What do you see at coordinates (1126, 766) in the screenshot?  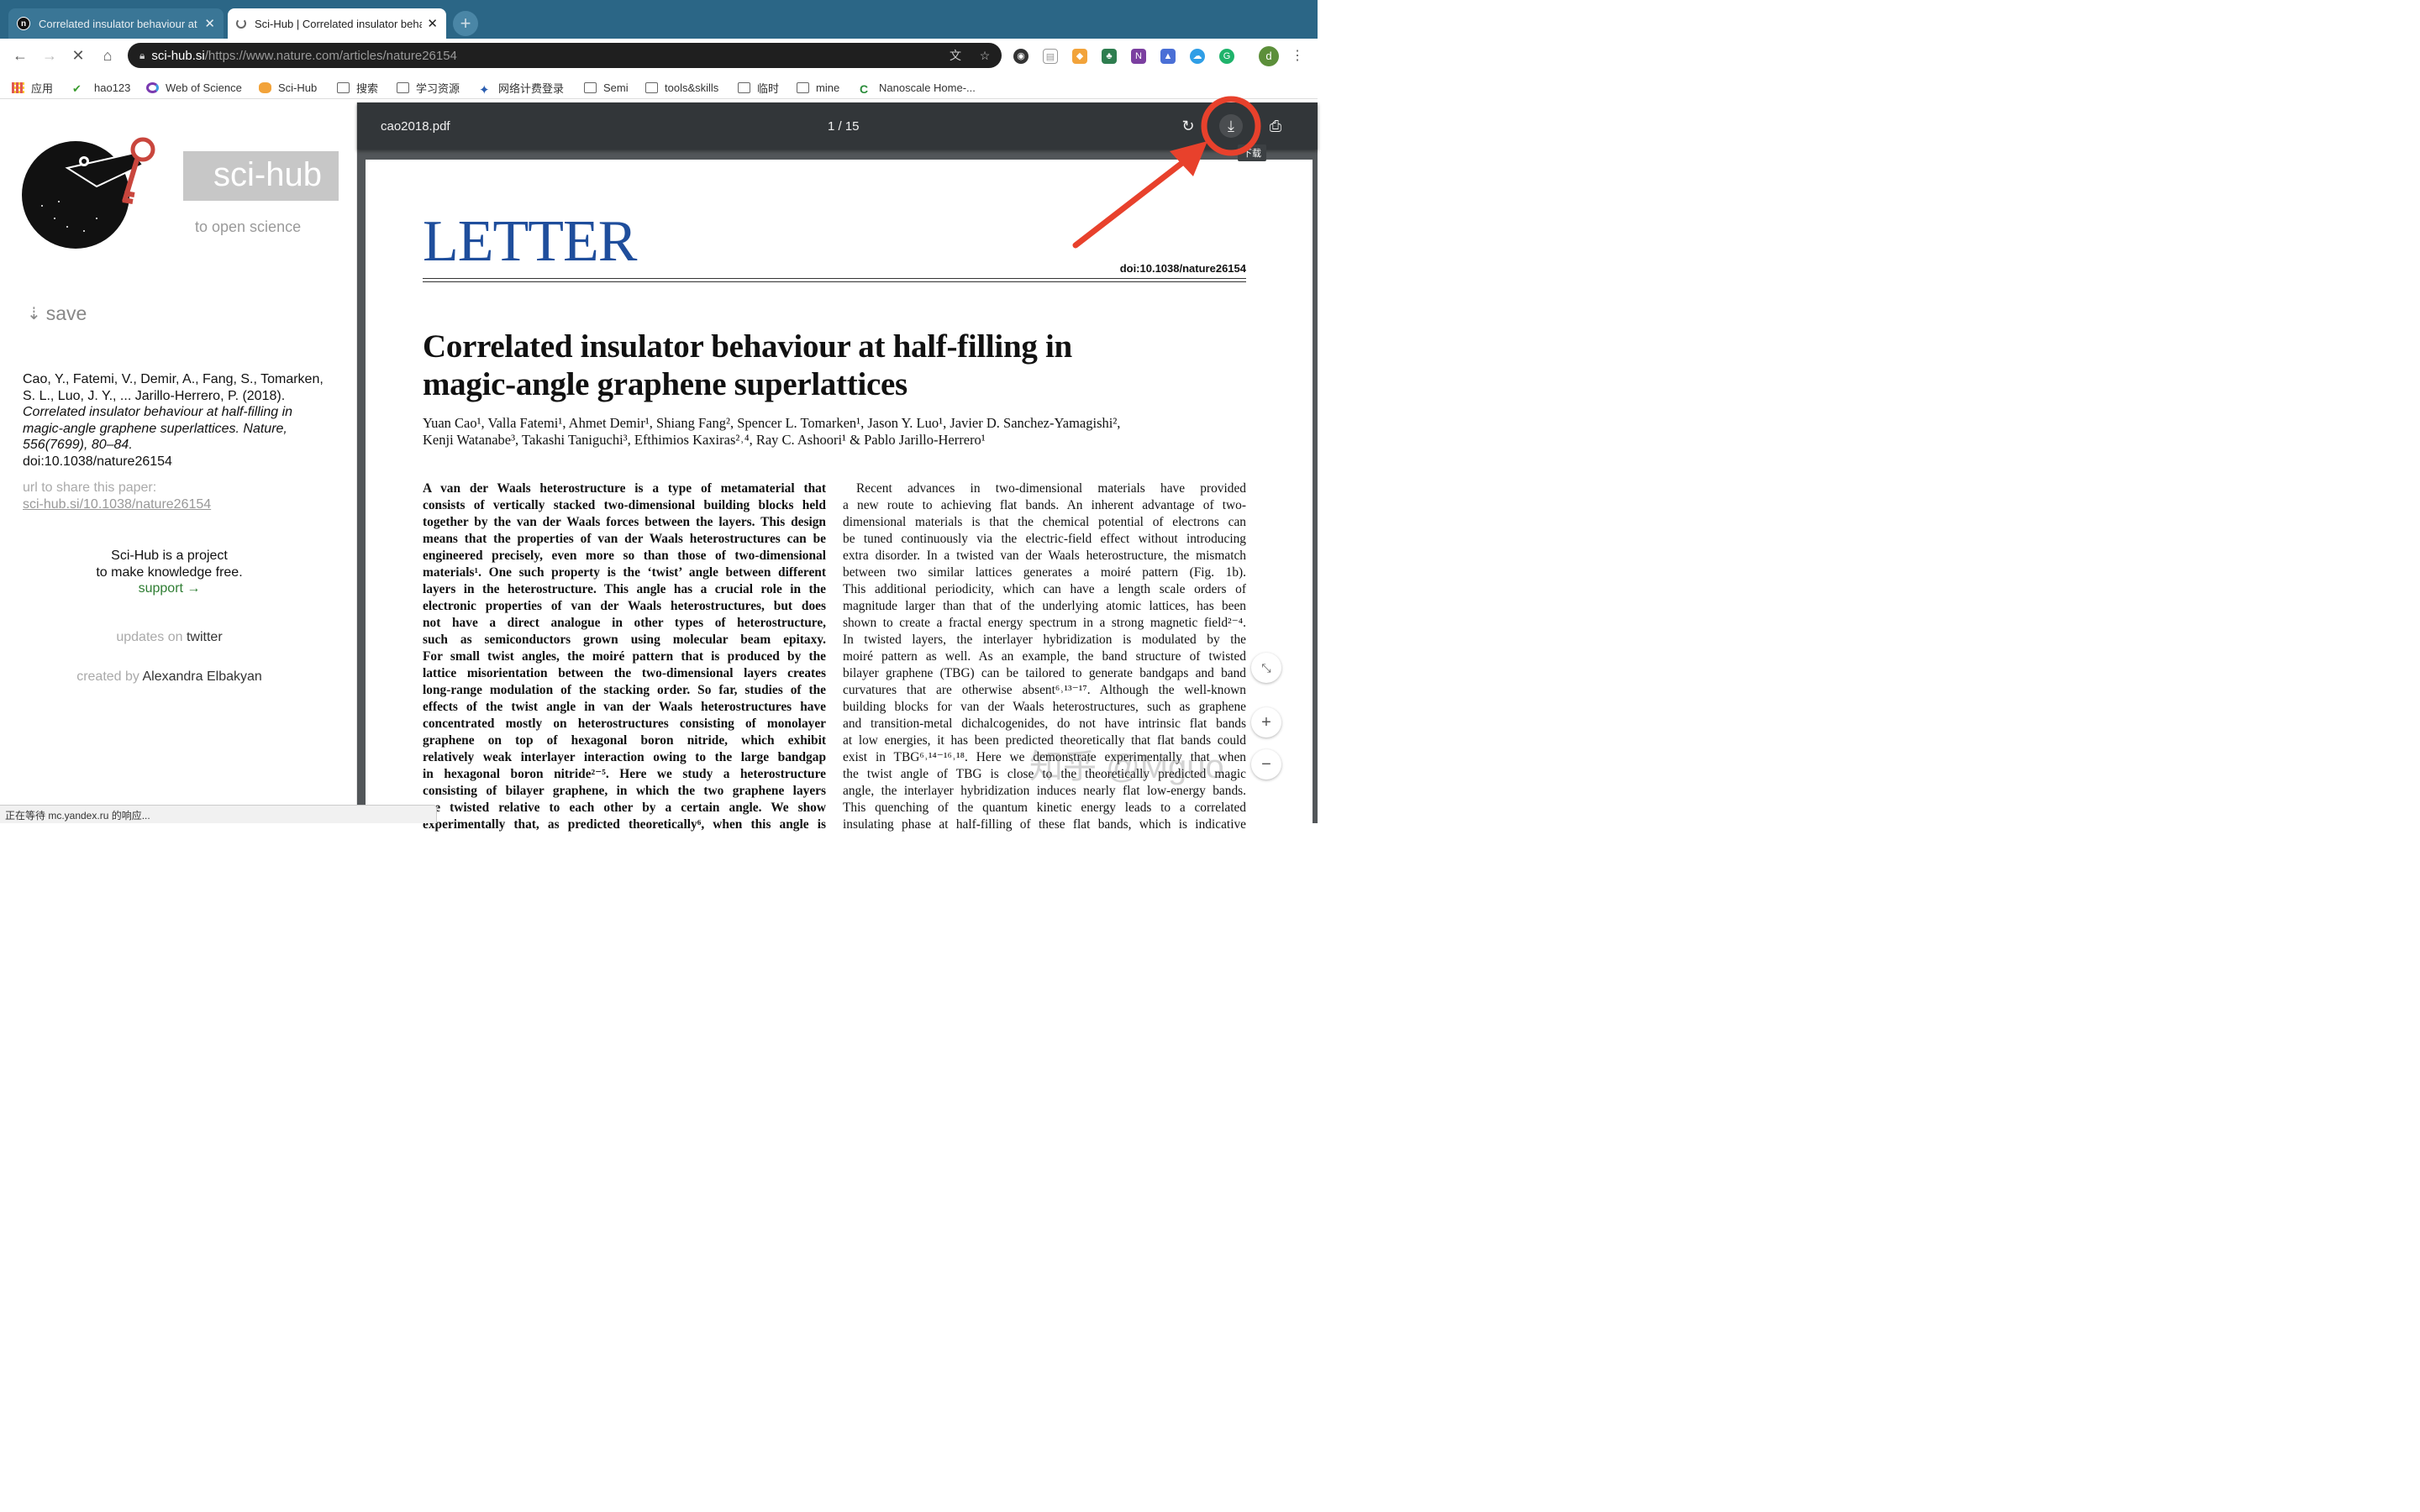 I see `watermark: 知乎 @Mguo` at bounding box center [1126, 766].